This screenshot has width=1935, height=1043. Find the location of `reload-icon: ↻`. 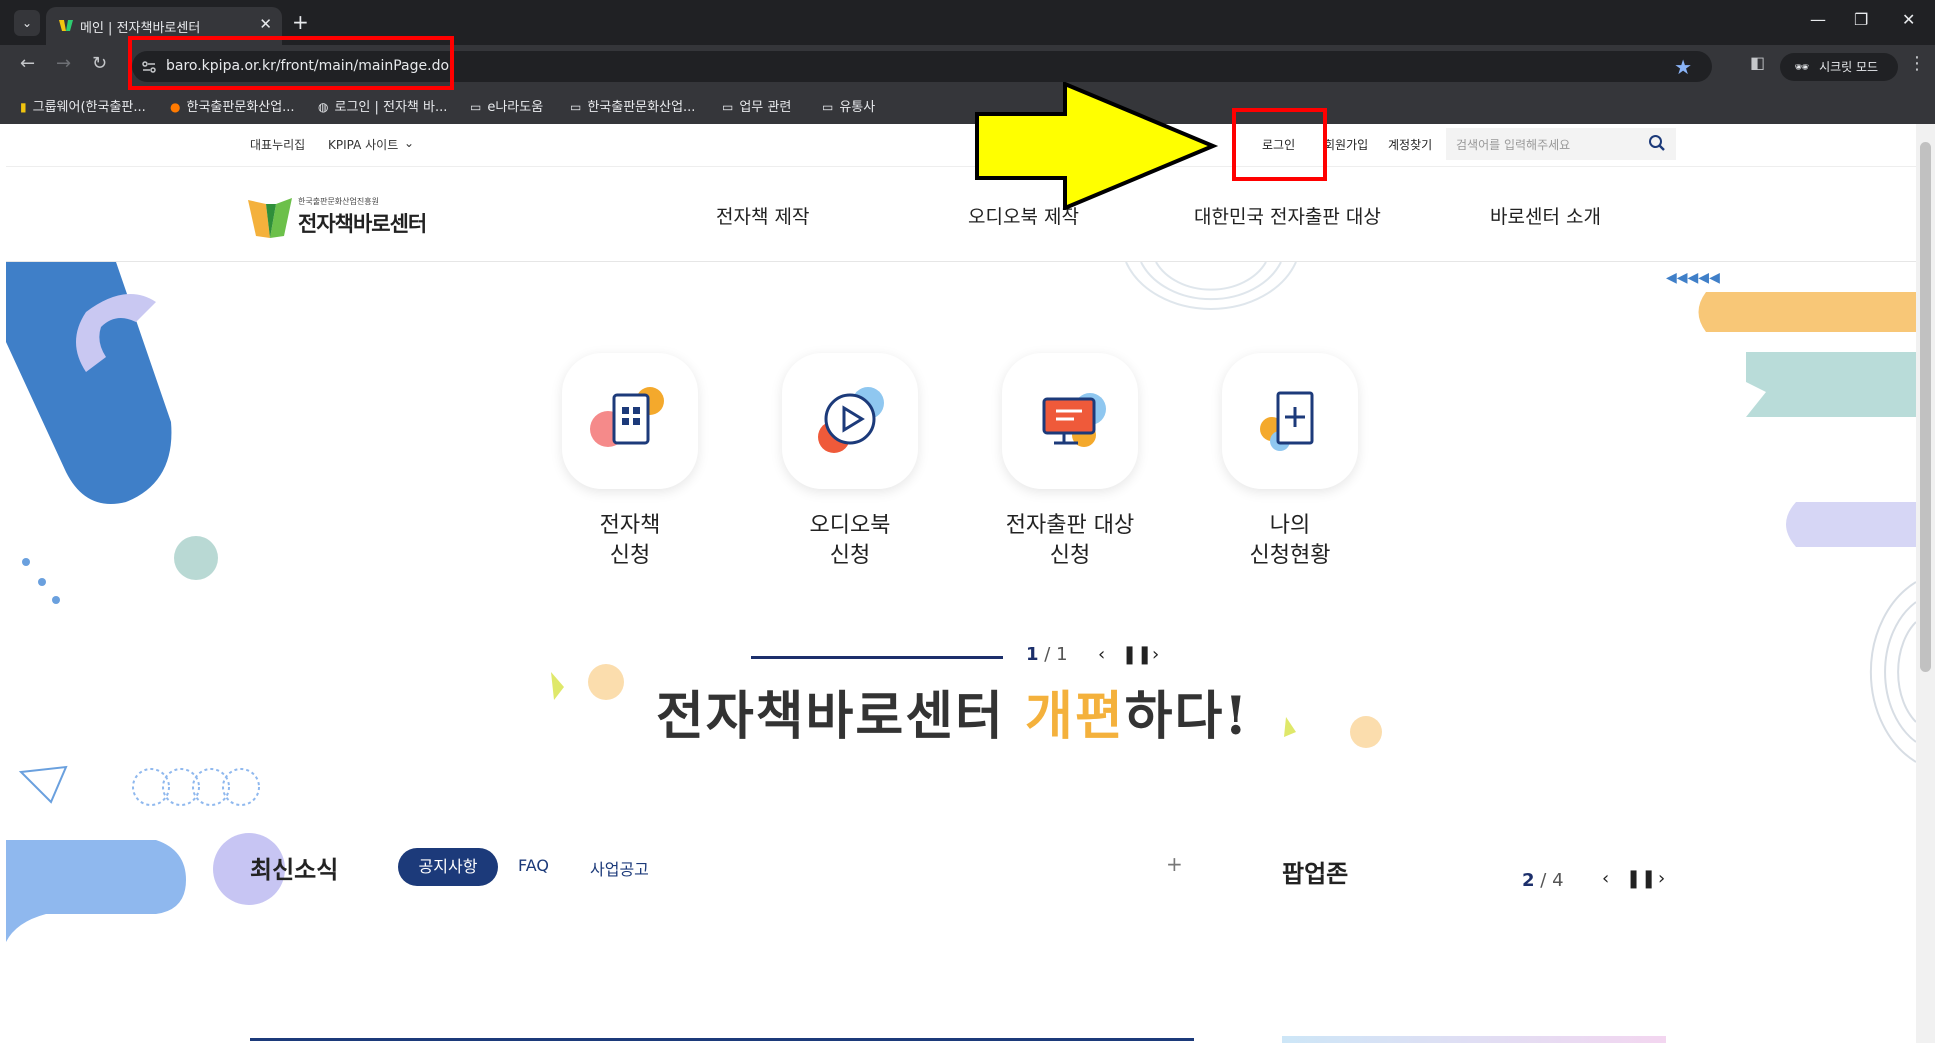

reload-icon: ↻ is located at coordinates (99, 63).